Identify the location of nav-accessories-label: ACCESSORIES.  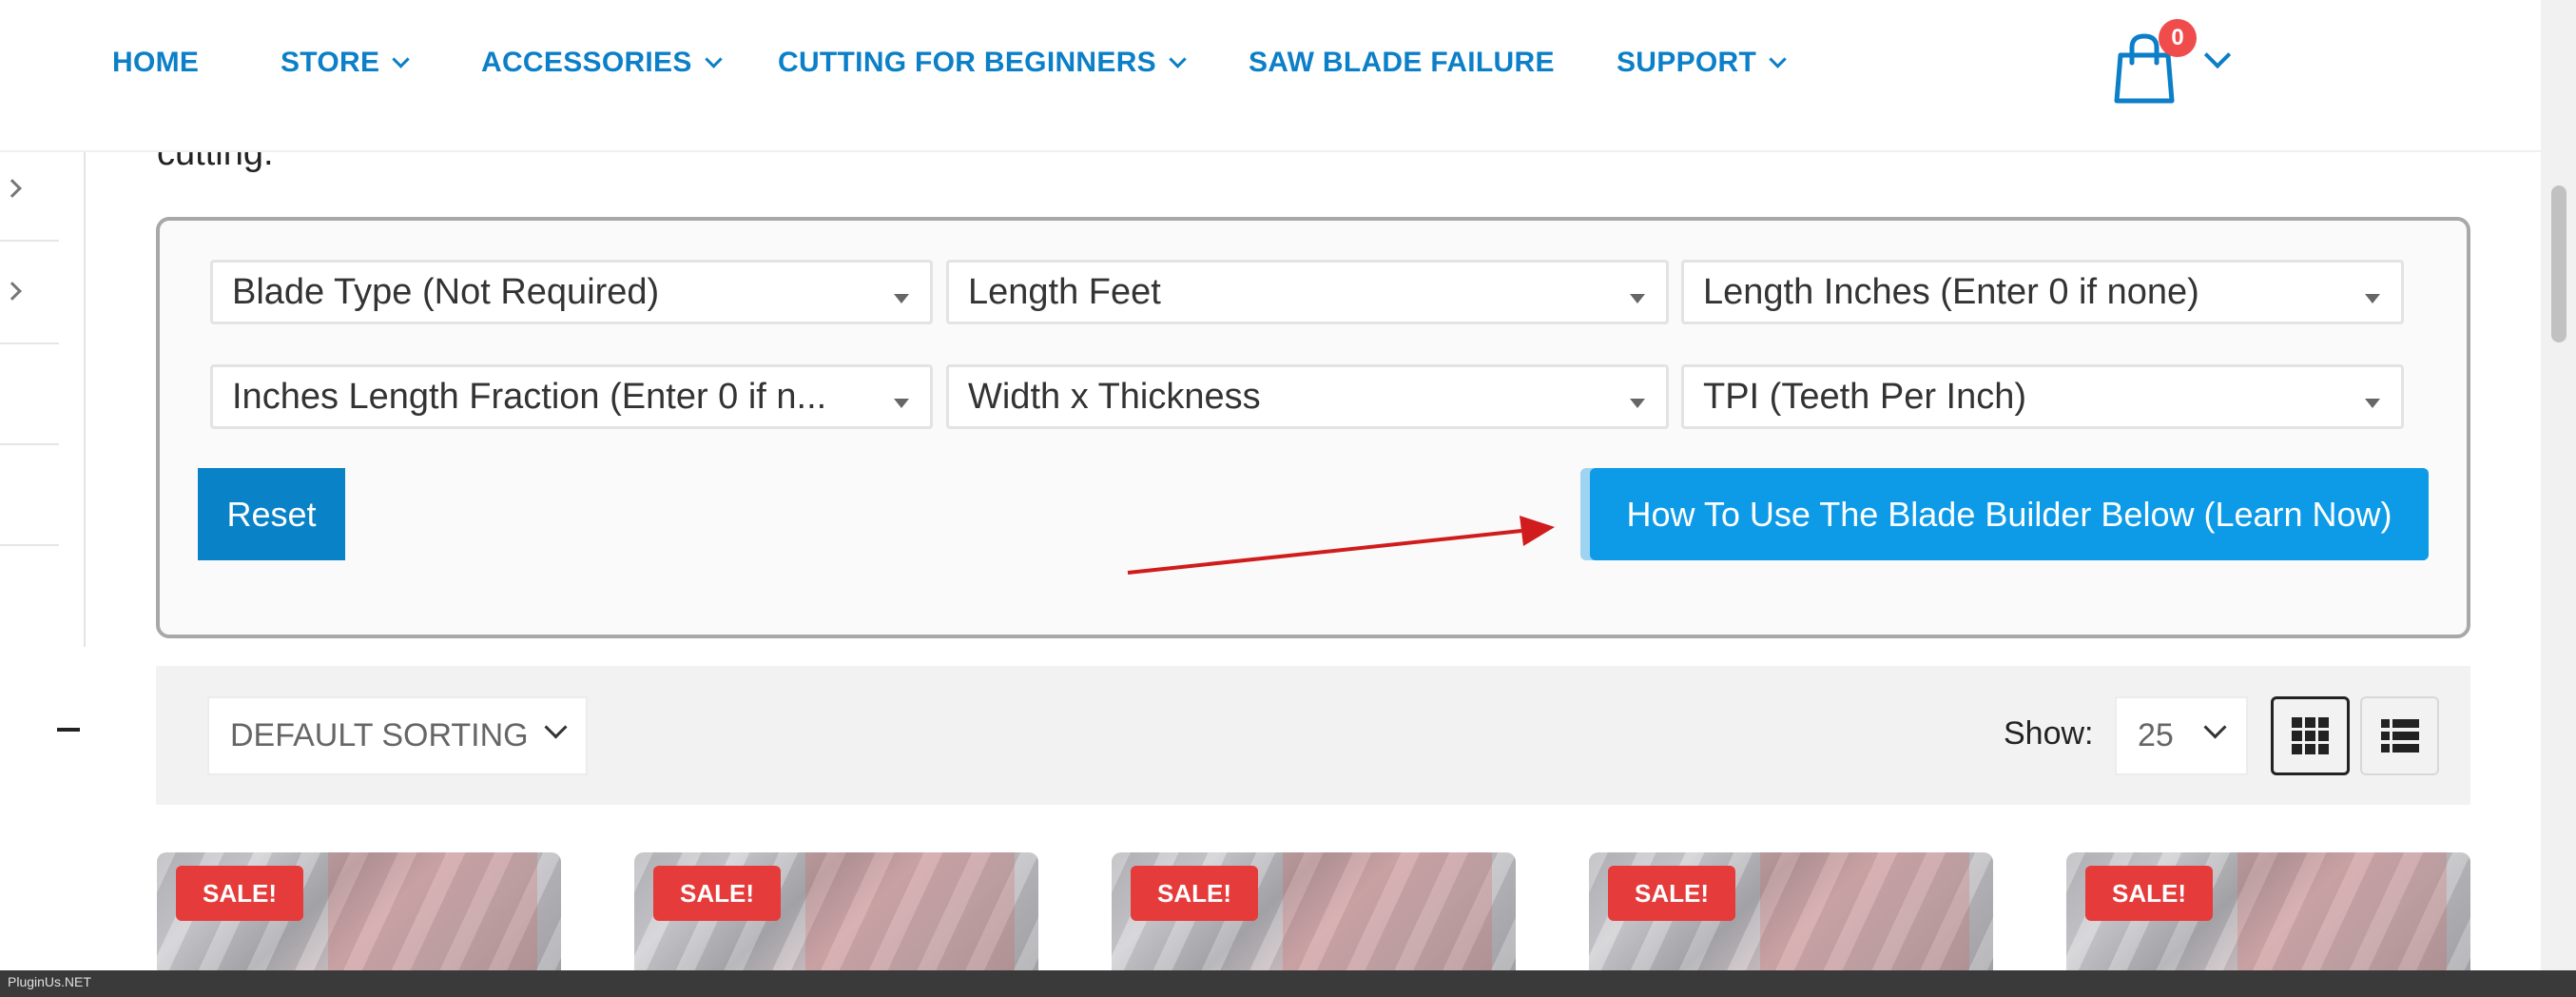
(586, 63).